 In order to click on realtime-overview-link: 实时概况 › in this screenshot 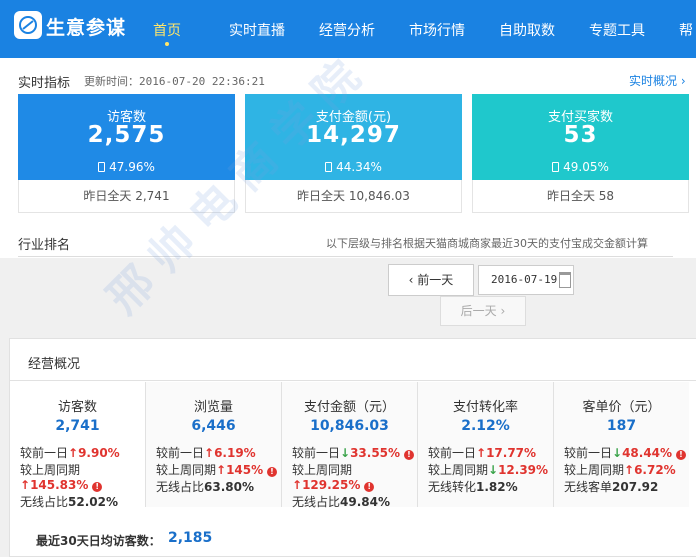, I will do `click(657, 80)`.